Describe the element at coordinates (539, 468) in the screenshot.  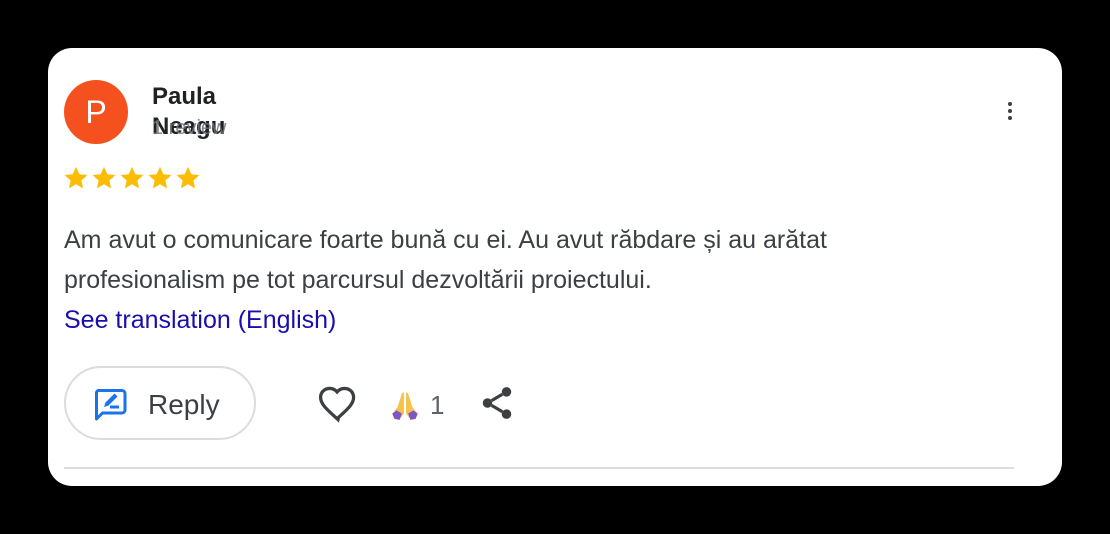
I see `divider` at that location.